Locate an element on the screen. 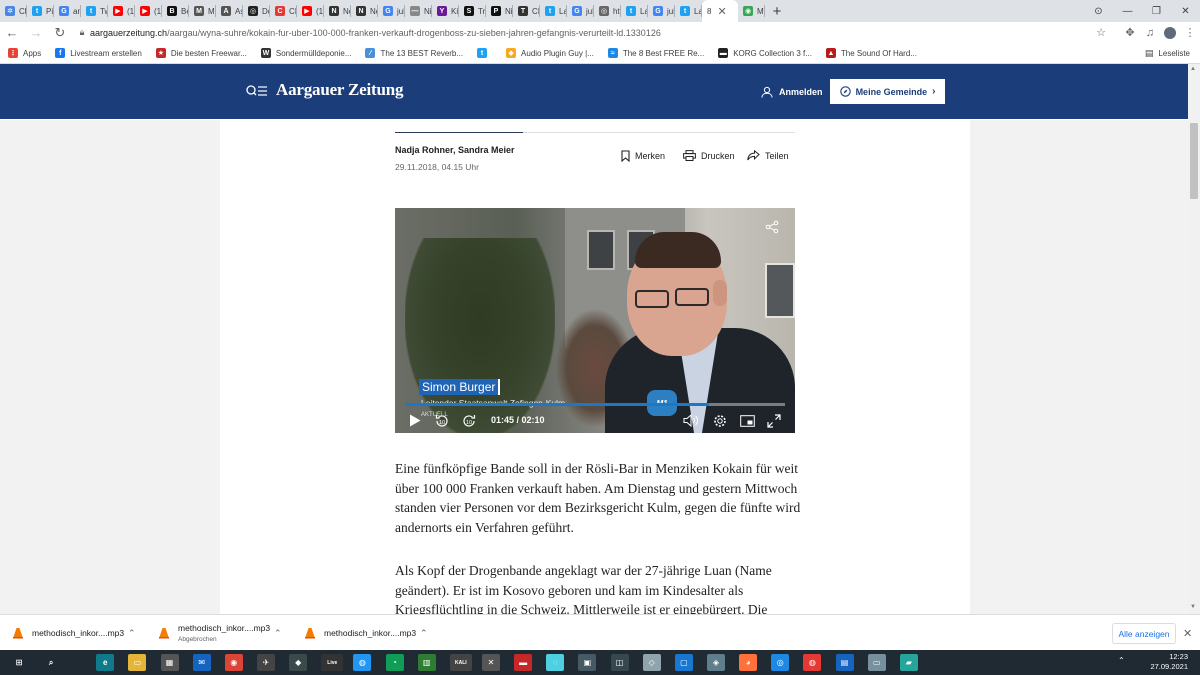 The width and height of the screenshot is (1200, 675). bookmark-item: t is located at coordinates (484, 53).